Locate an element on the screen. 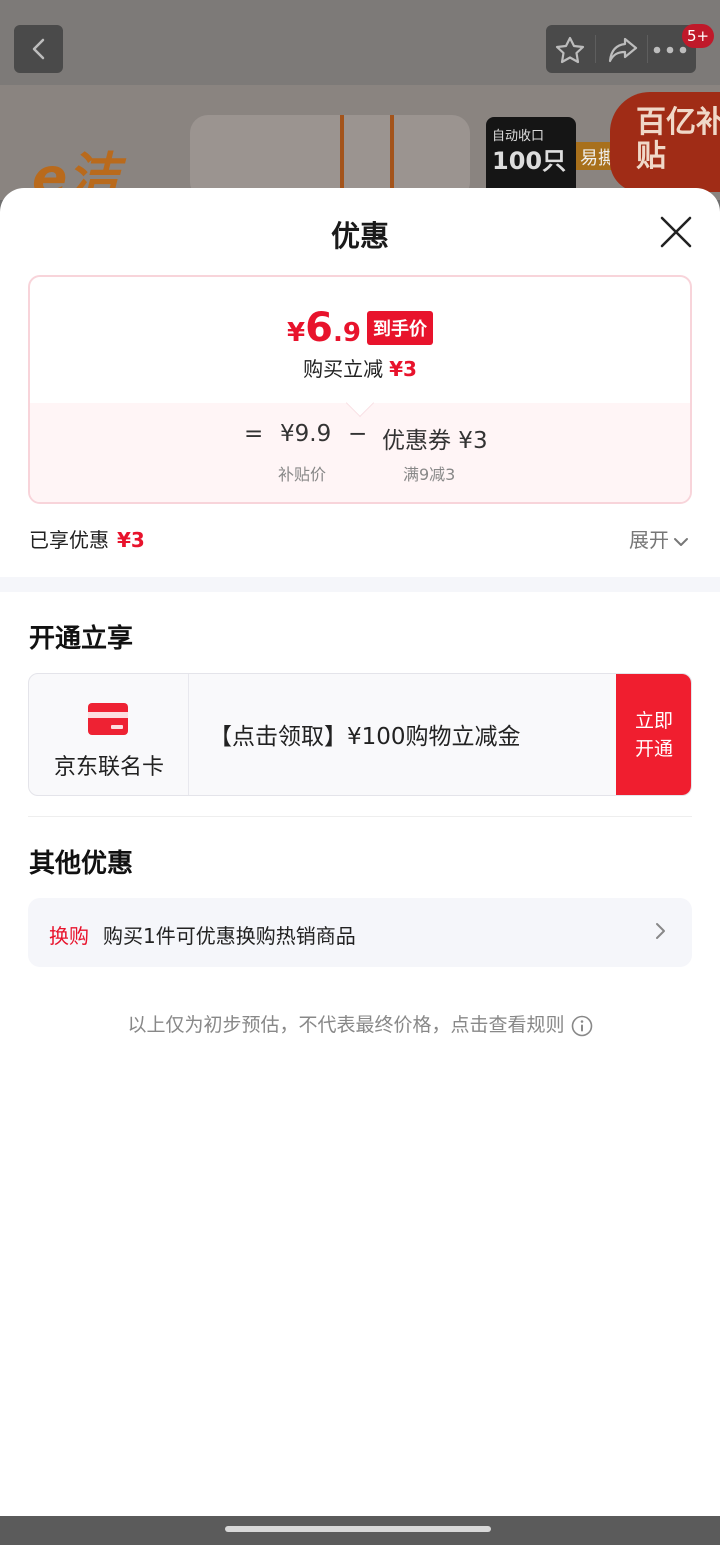  price-formula: = ¥9.9 补贴价 − 优惠券 ¥3 满9减3 is located at coordinates (360, 445).